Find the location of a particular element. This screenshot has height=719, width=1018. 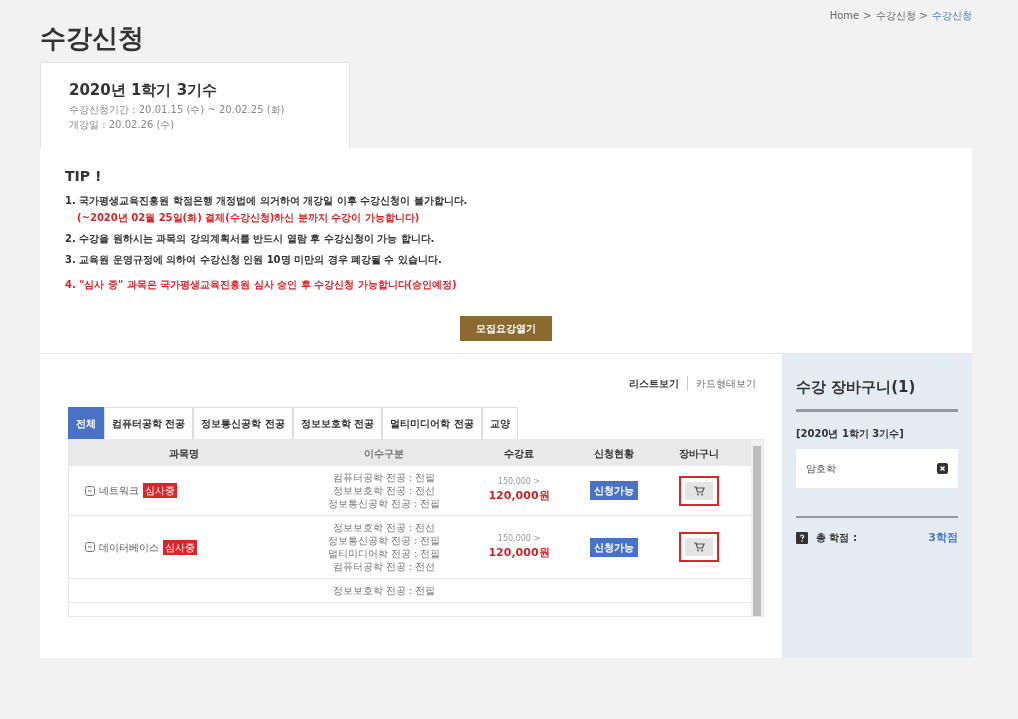

tip-text: 3. 교육원 운영규정에 의하여 수강신청 인원 10명 미만의 경우 폐강될 수 있습니다. is located at coordinates (254, 260).